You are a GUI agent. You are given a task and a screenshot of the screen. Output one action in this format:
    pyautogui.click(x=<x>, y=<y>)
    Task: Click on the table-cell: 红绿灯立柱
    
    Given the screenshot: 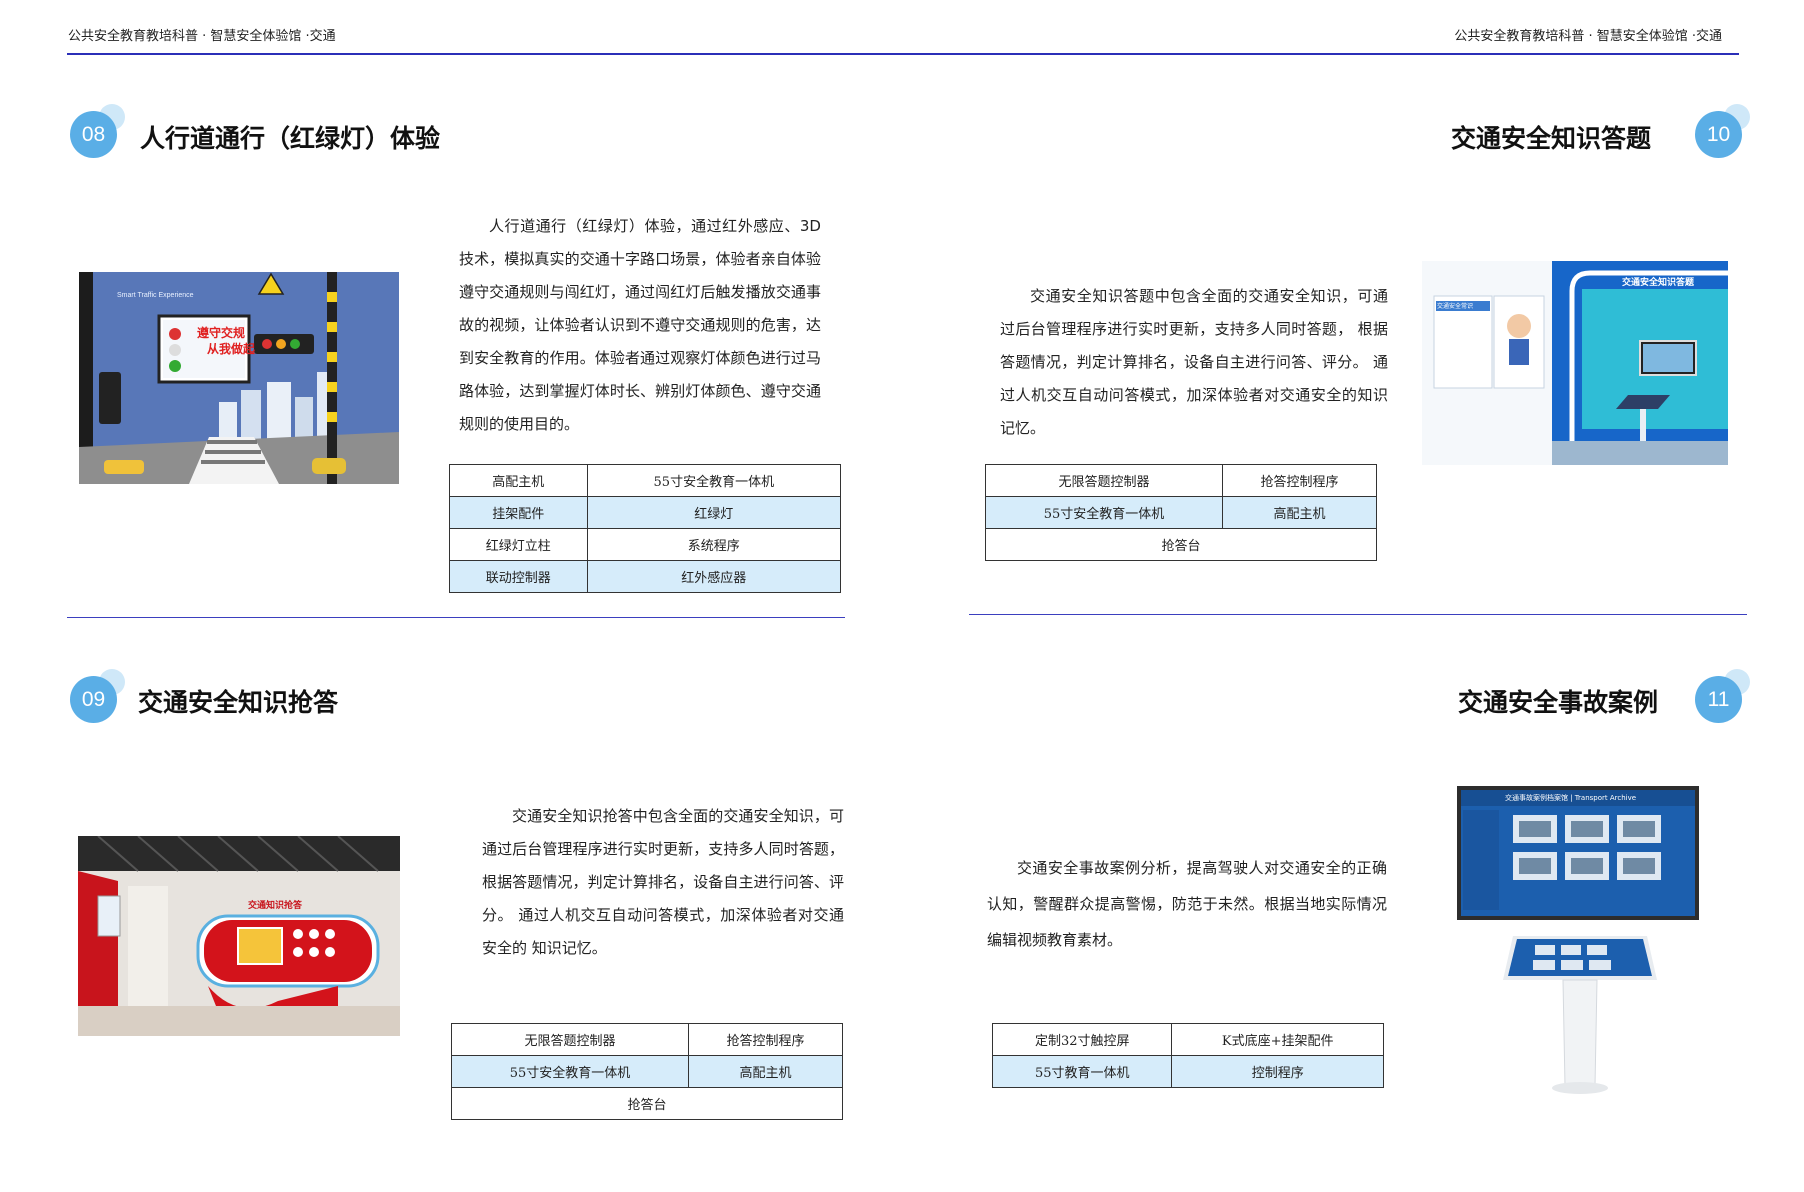 What is the action you would take?
    pyautogui.click(x=518, y=544)
    